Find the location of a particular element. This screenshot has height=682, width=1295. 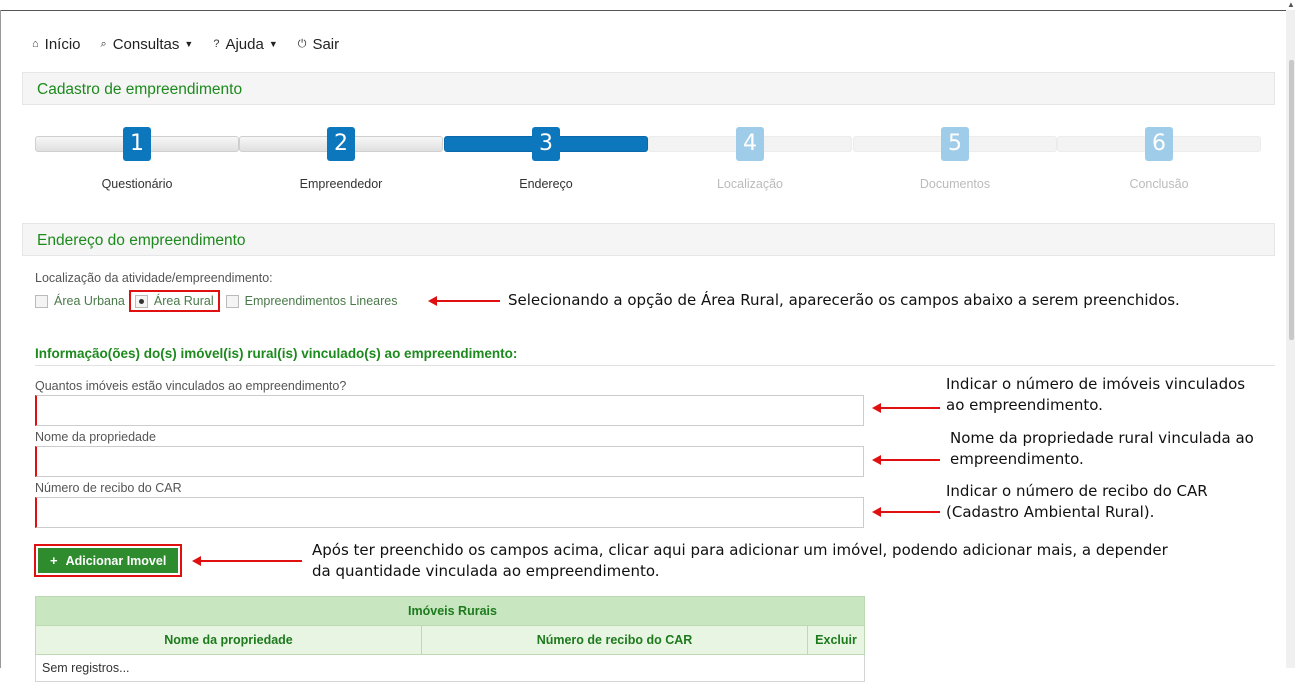

option-area-rural-label: Área Rural is located at coordinates (183, 301).